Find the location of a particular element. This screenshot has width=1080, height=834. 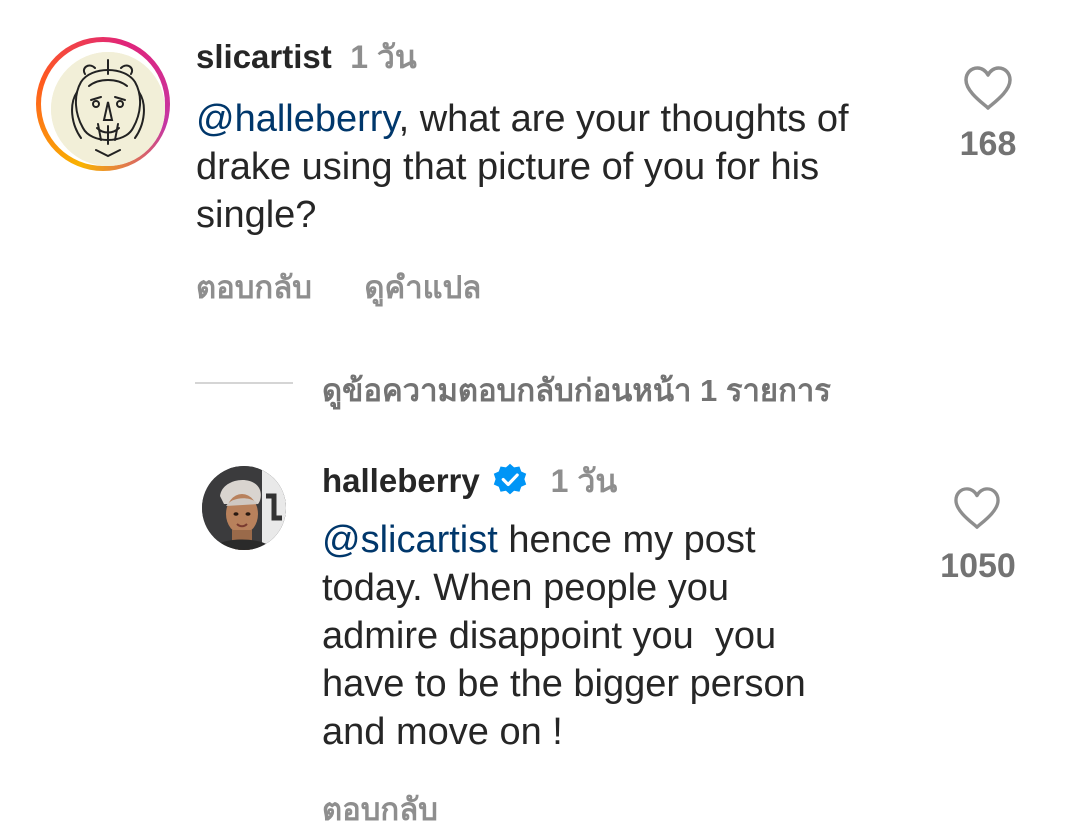

reply-line-3: admire disappoint you you is located at coordinates (549, 636).